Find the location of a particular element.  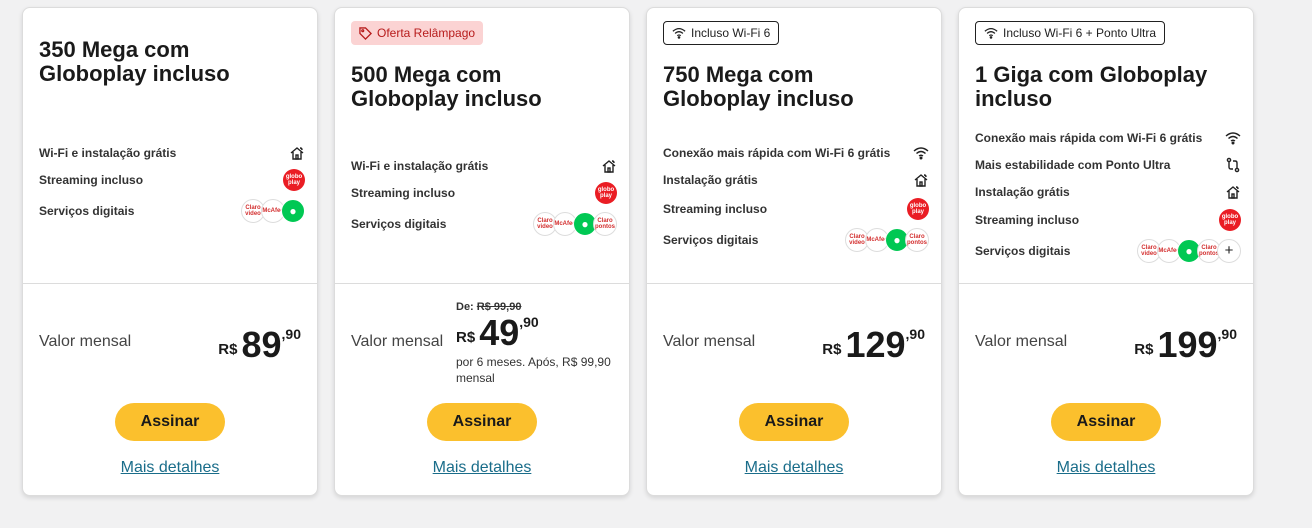

wifi6-ultra-badge: Incluso Wi-Fi 6 + Ponto Ultra is located at coordinates (1070, 33).